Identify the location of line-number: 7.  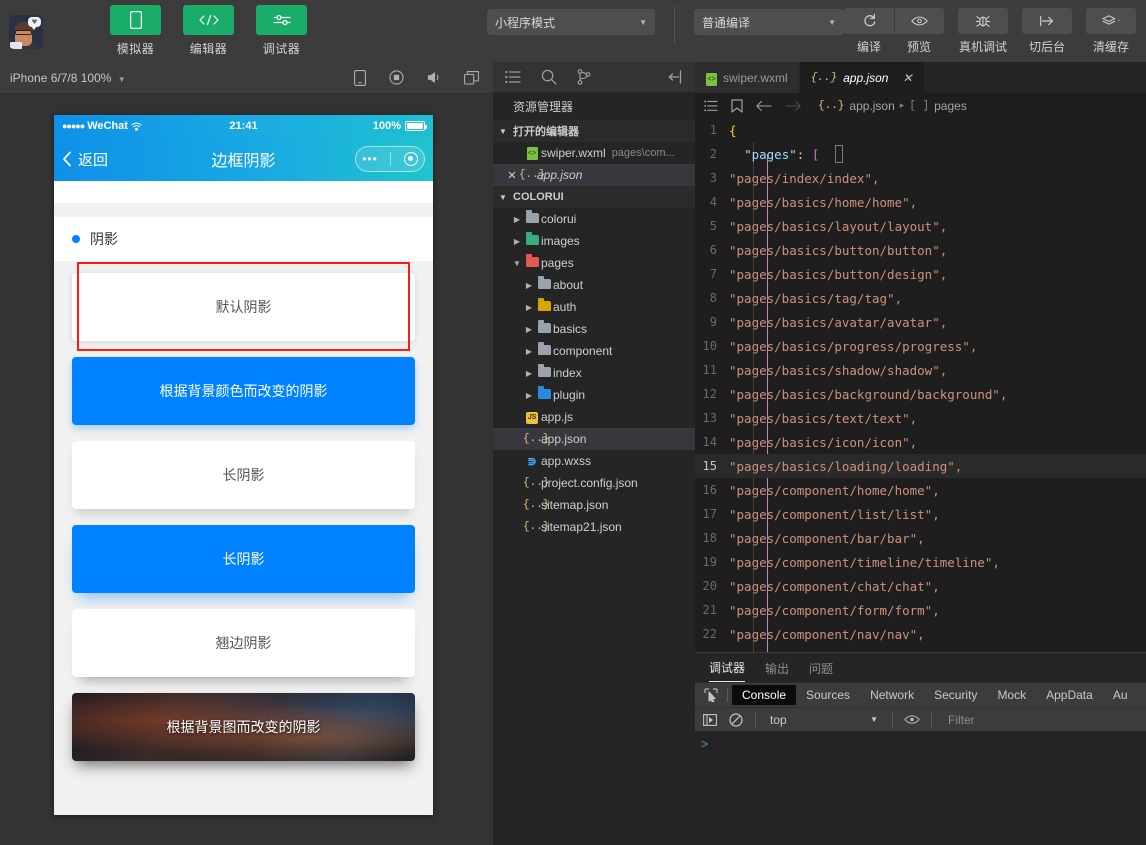
(713, 274).